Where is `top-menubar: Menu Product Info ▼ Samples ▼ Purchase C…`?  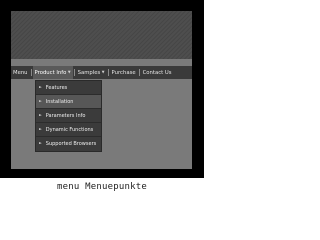
top-menubar: Menu Product Info ▼ Samples ▼ Purchase C… is located at coordinates (101, 72).